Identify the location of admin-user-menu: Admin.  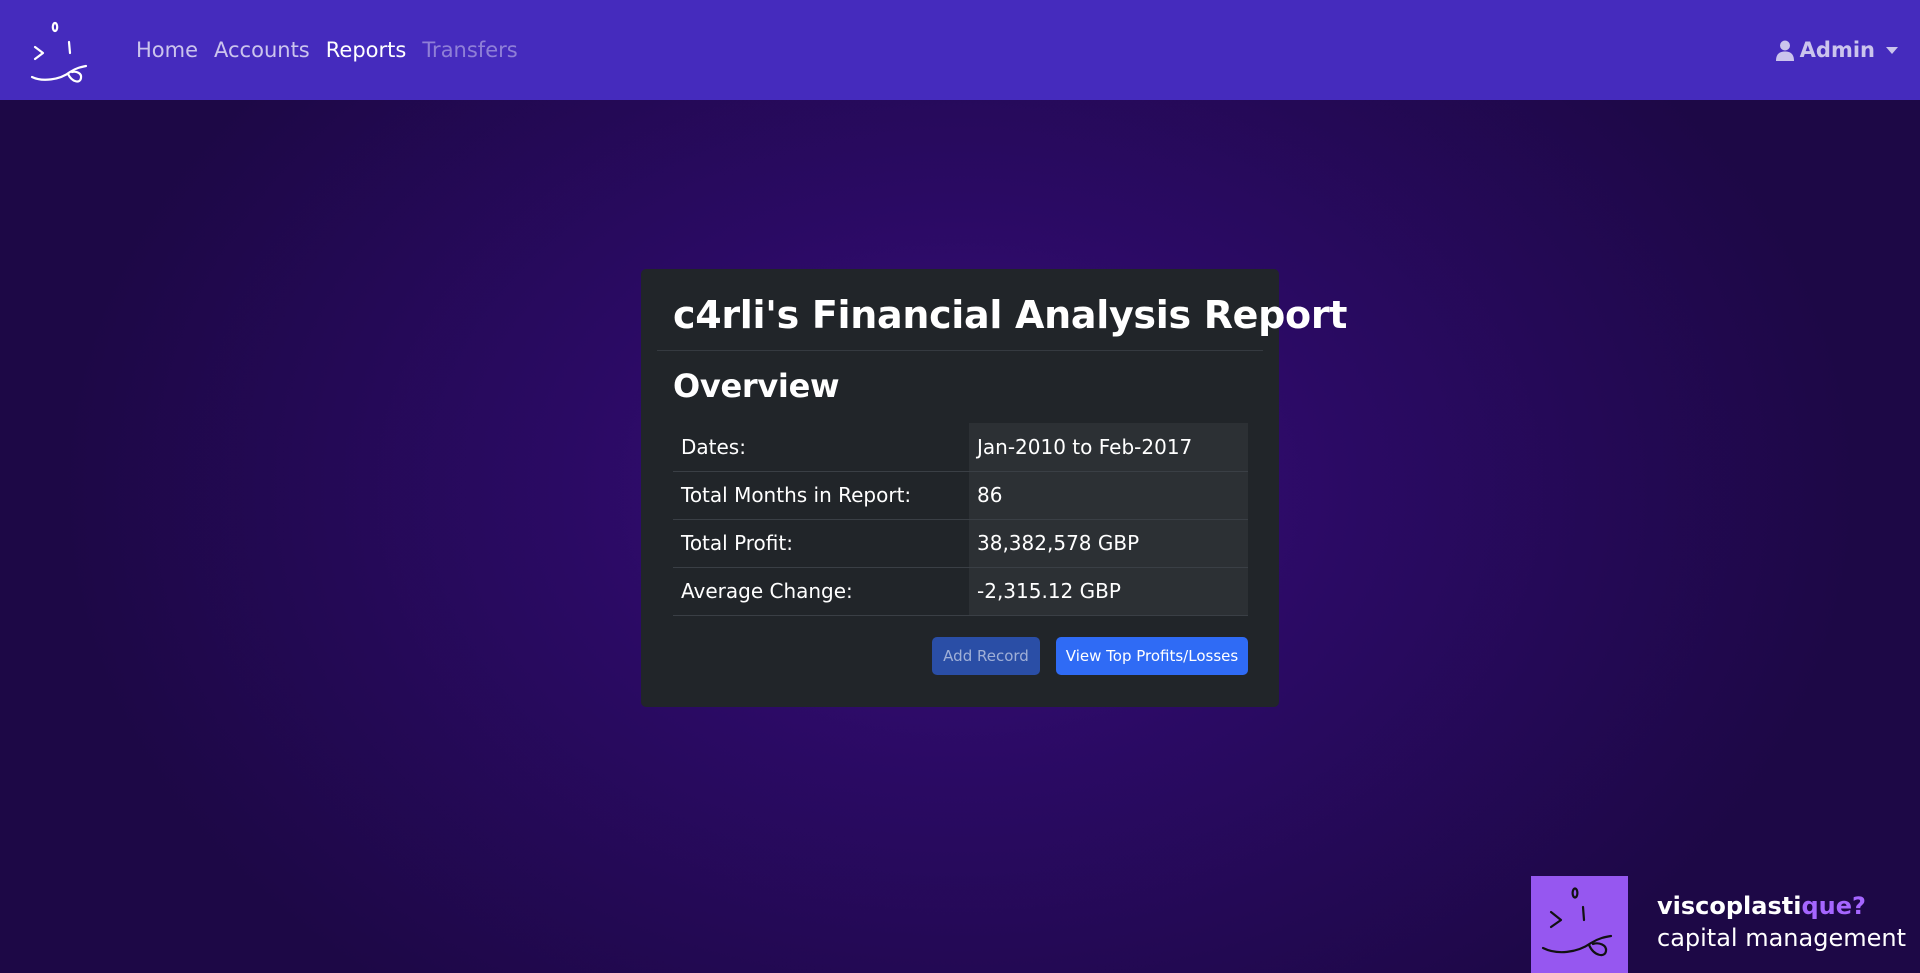
(1836, 50).